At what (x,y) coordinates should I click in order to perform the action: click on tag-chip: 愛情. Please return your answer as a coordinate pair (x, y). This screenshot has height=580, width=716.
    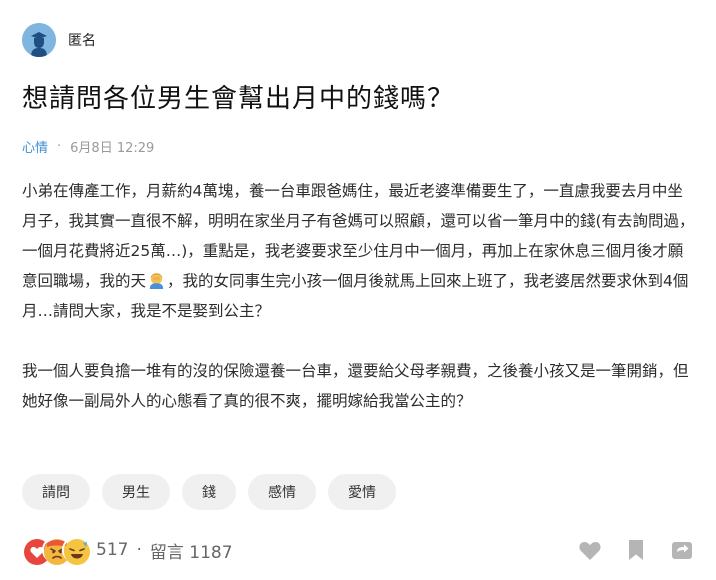
    Looking at the image, I should click on (362, 492).